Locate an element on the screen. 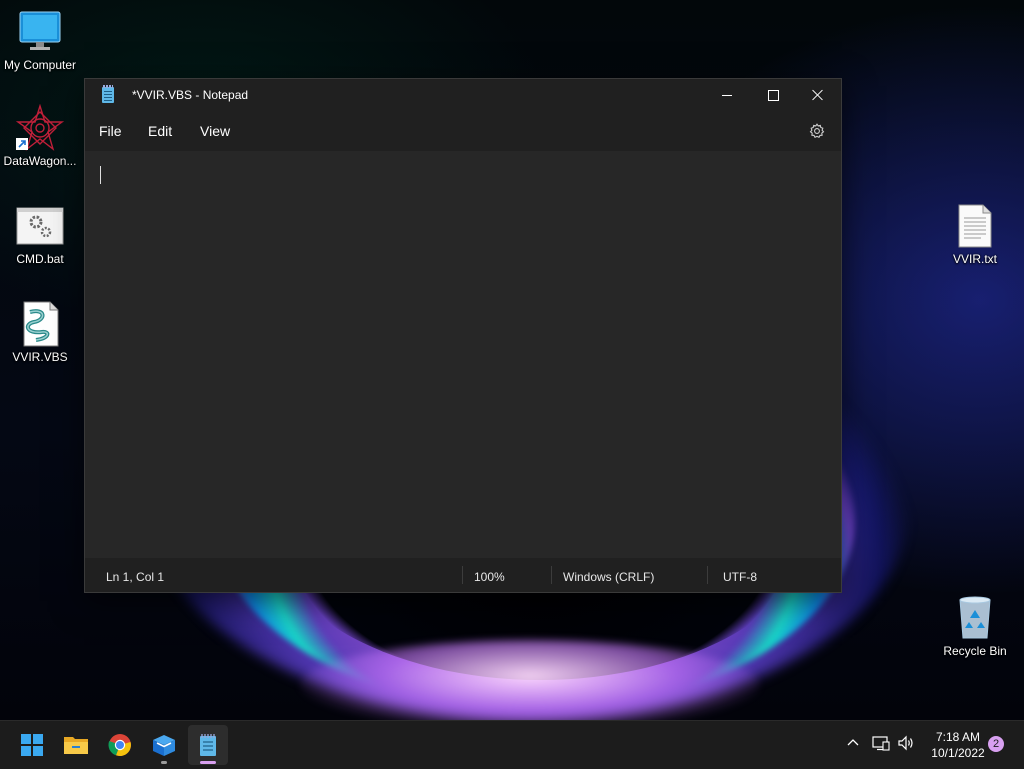 The height and width of the screenshot is (769, 1024). clock-time: 7:18 AM is located at coordinates (958, 737).